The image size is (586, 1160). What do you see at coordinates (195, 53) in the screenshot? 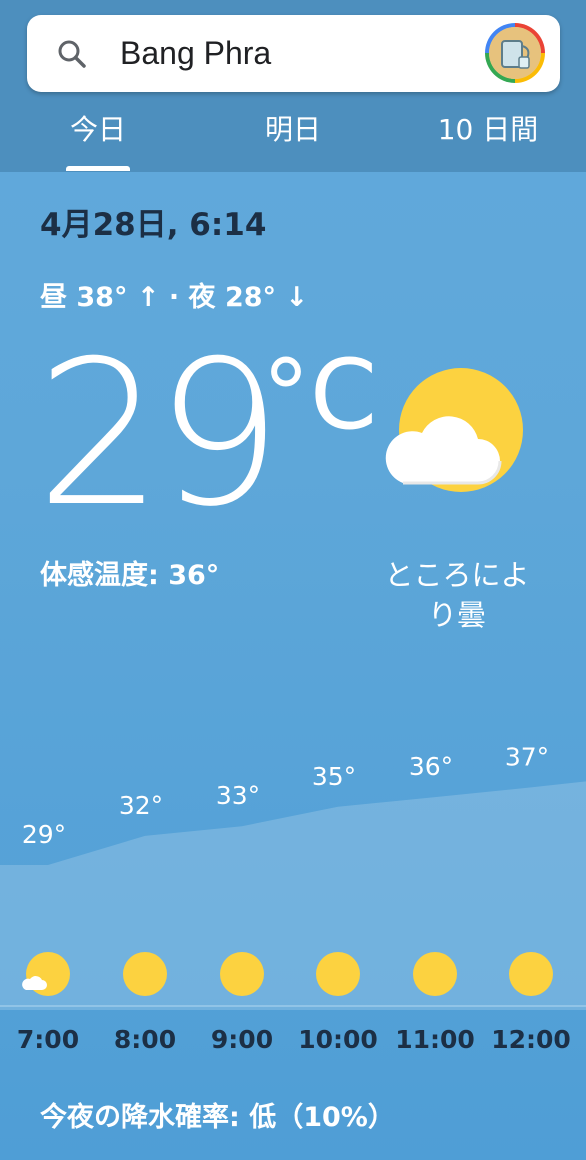
I see `search-query: Bang Phra` at bounding box center [195, 53].